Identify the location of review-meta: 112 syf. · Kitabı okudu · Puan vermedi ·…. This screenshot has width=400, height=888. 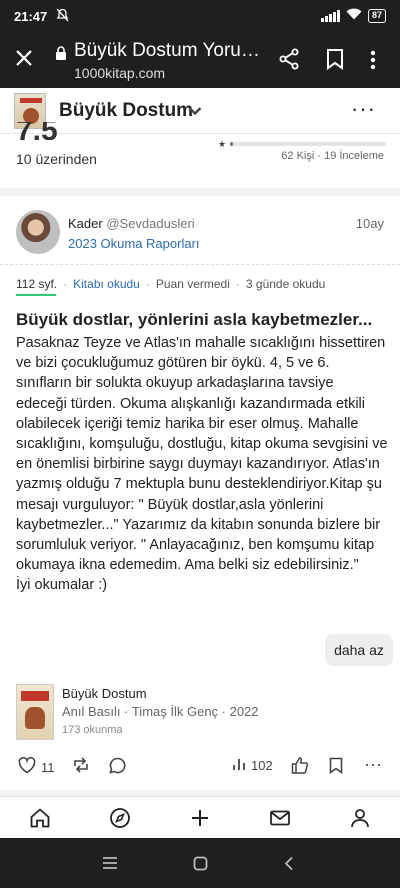
(171, 286).